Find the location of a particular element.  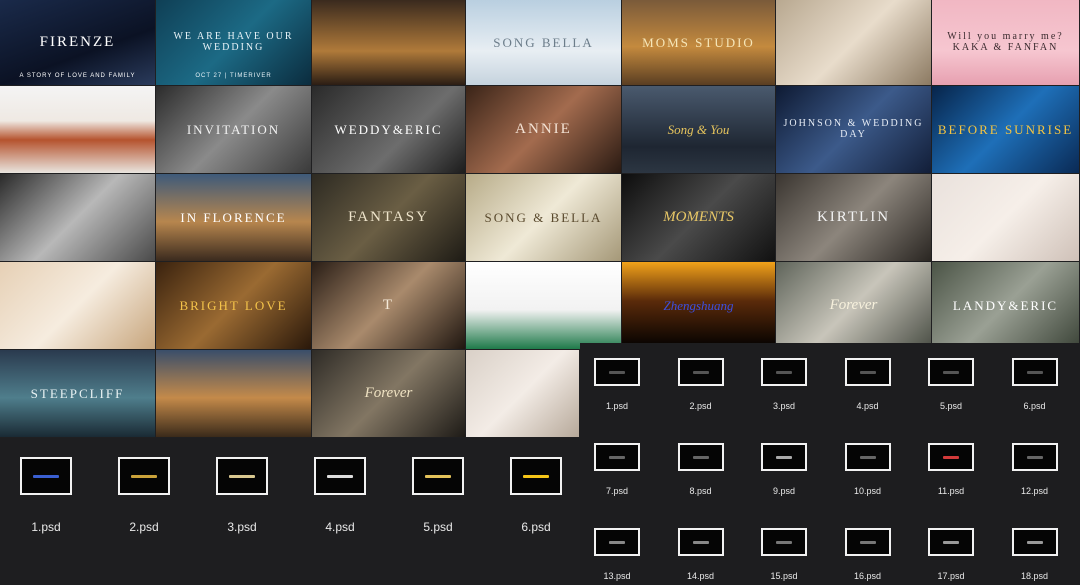

psd-file-item: 13.psd is located at coordinates (617, 554).